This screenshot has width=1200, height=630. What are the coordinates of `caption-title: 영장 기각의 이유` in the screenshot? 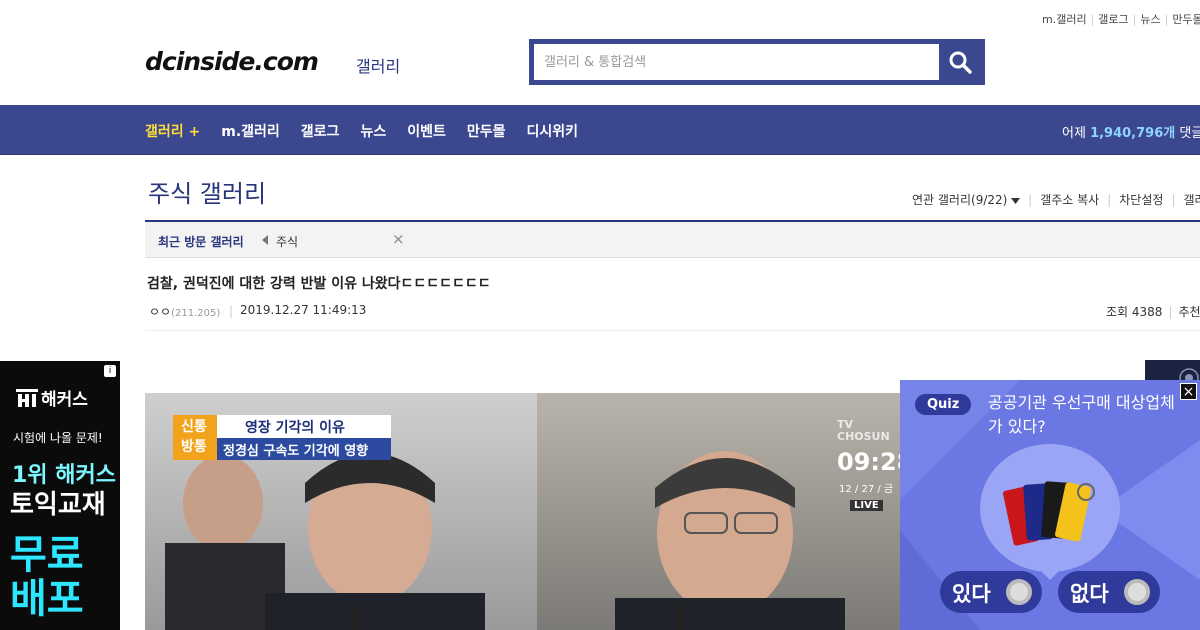 It's located at (295, 428).